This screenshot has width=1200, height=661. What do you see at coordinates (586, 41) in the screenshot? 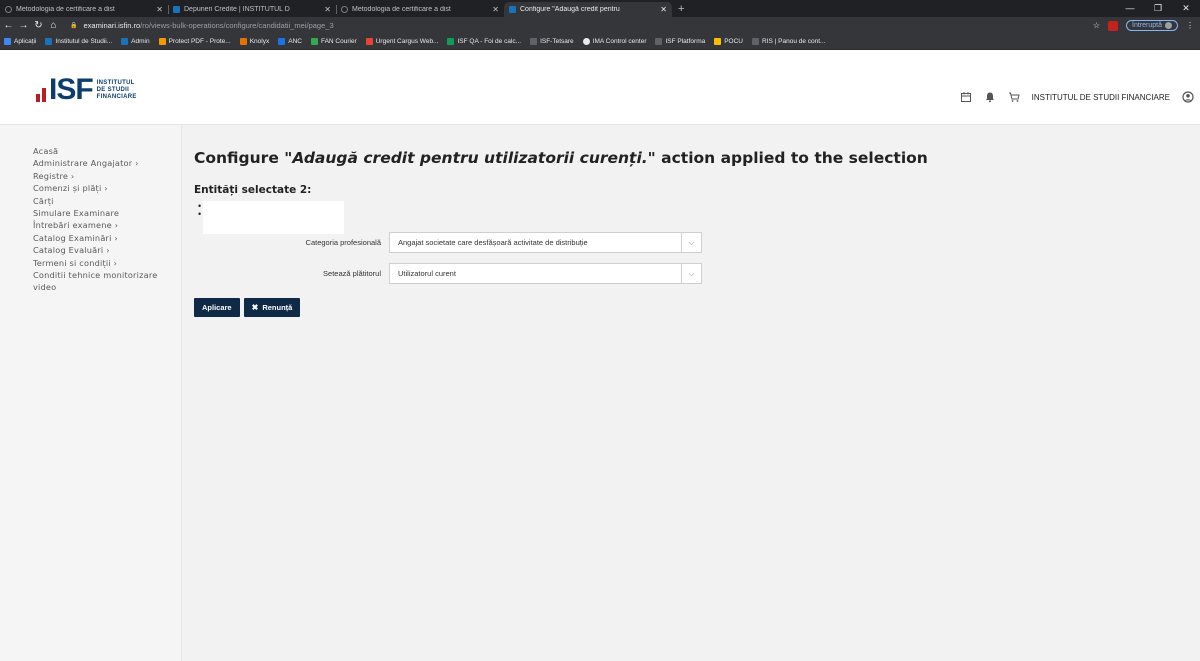
I see `github-icon` at bounding box center [586, 41].